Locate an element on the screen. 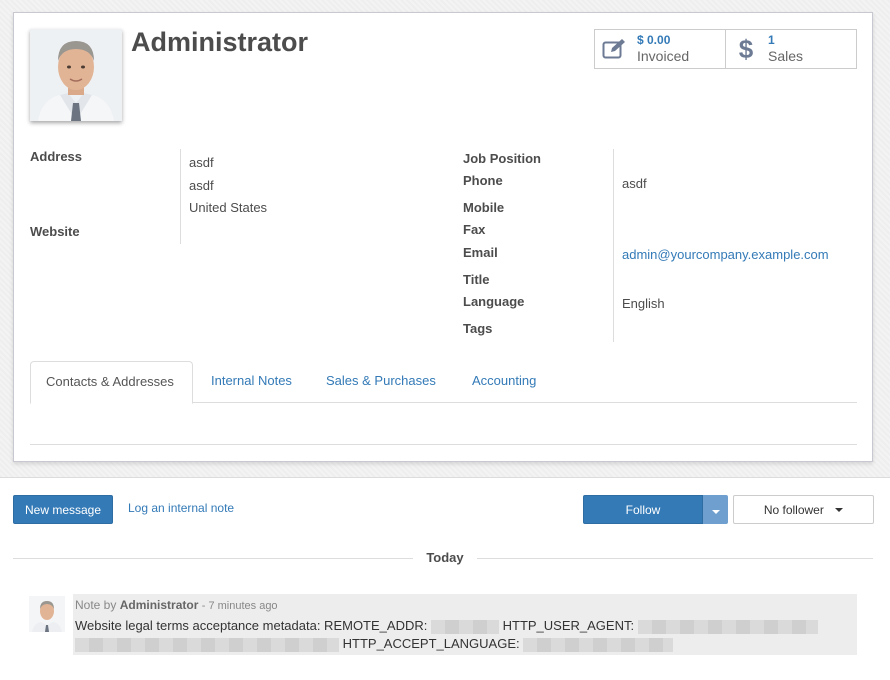 This screenshot has width=890, height=680. address-street2: asdf is located at coordinates (201, 185).